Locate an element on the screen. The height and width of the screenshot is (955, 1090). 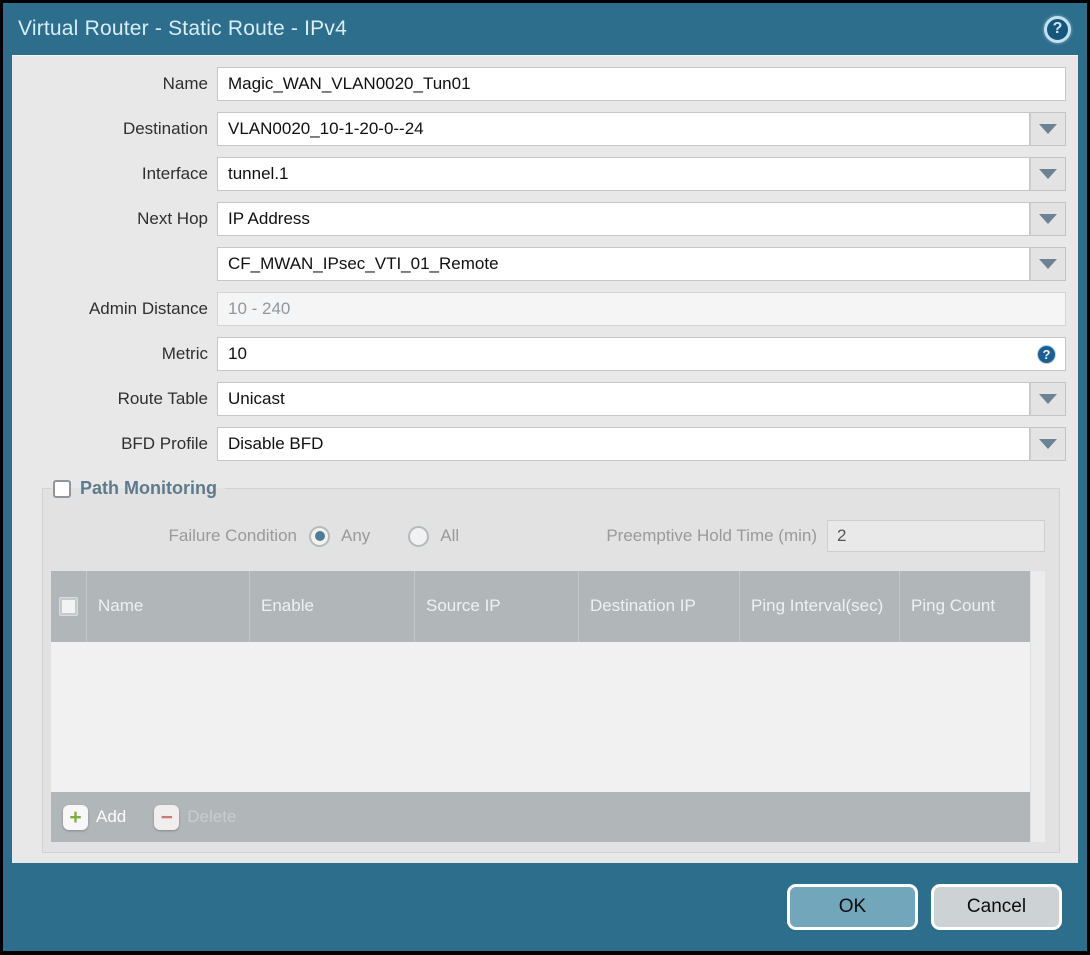
next-hop-control is located at coordinates (641, 219).